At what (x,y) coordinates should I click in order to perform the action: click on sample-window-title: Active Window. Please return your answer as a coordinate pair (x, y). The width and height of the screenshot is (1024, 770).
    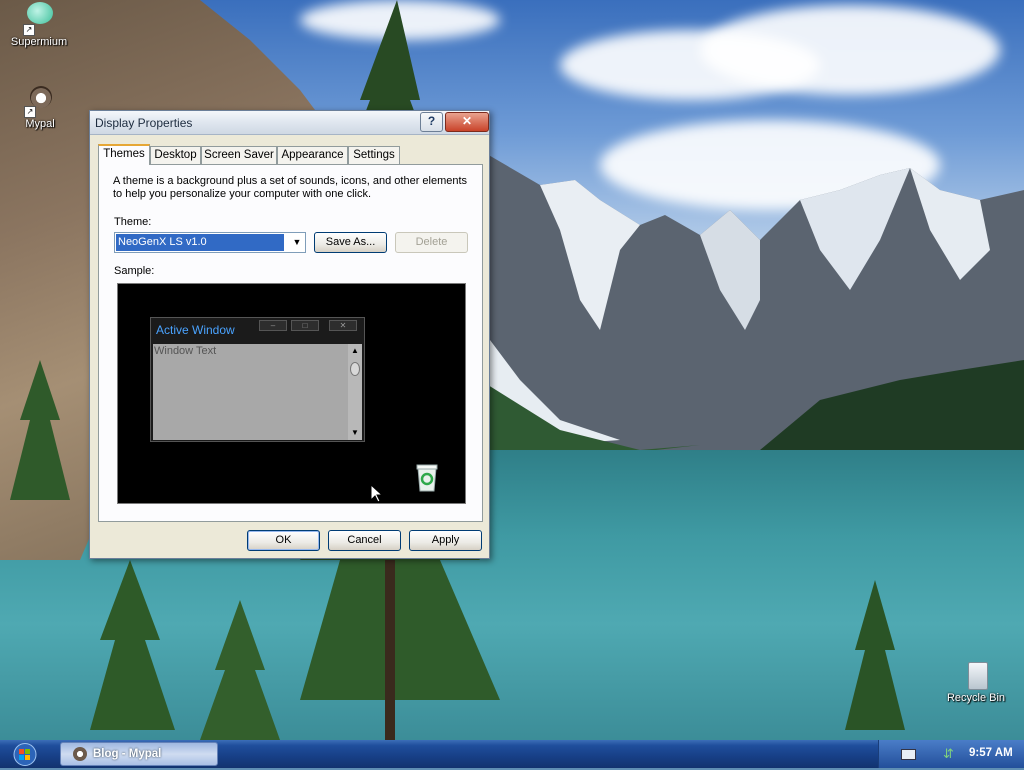
    Looking at the image, I should click on (195, 330).